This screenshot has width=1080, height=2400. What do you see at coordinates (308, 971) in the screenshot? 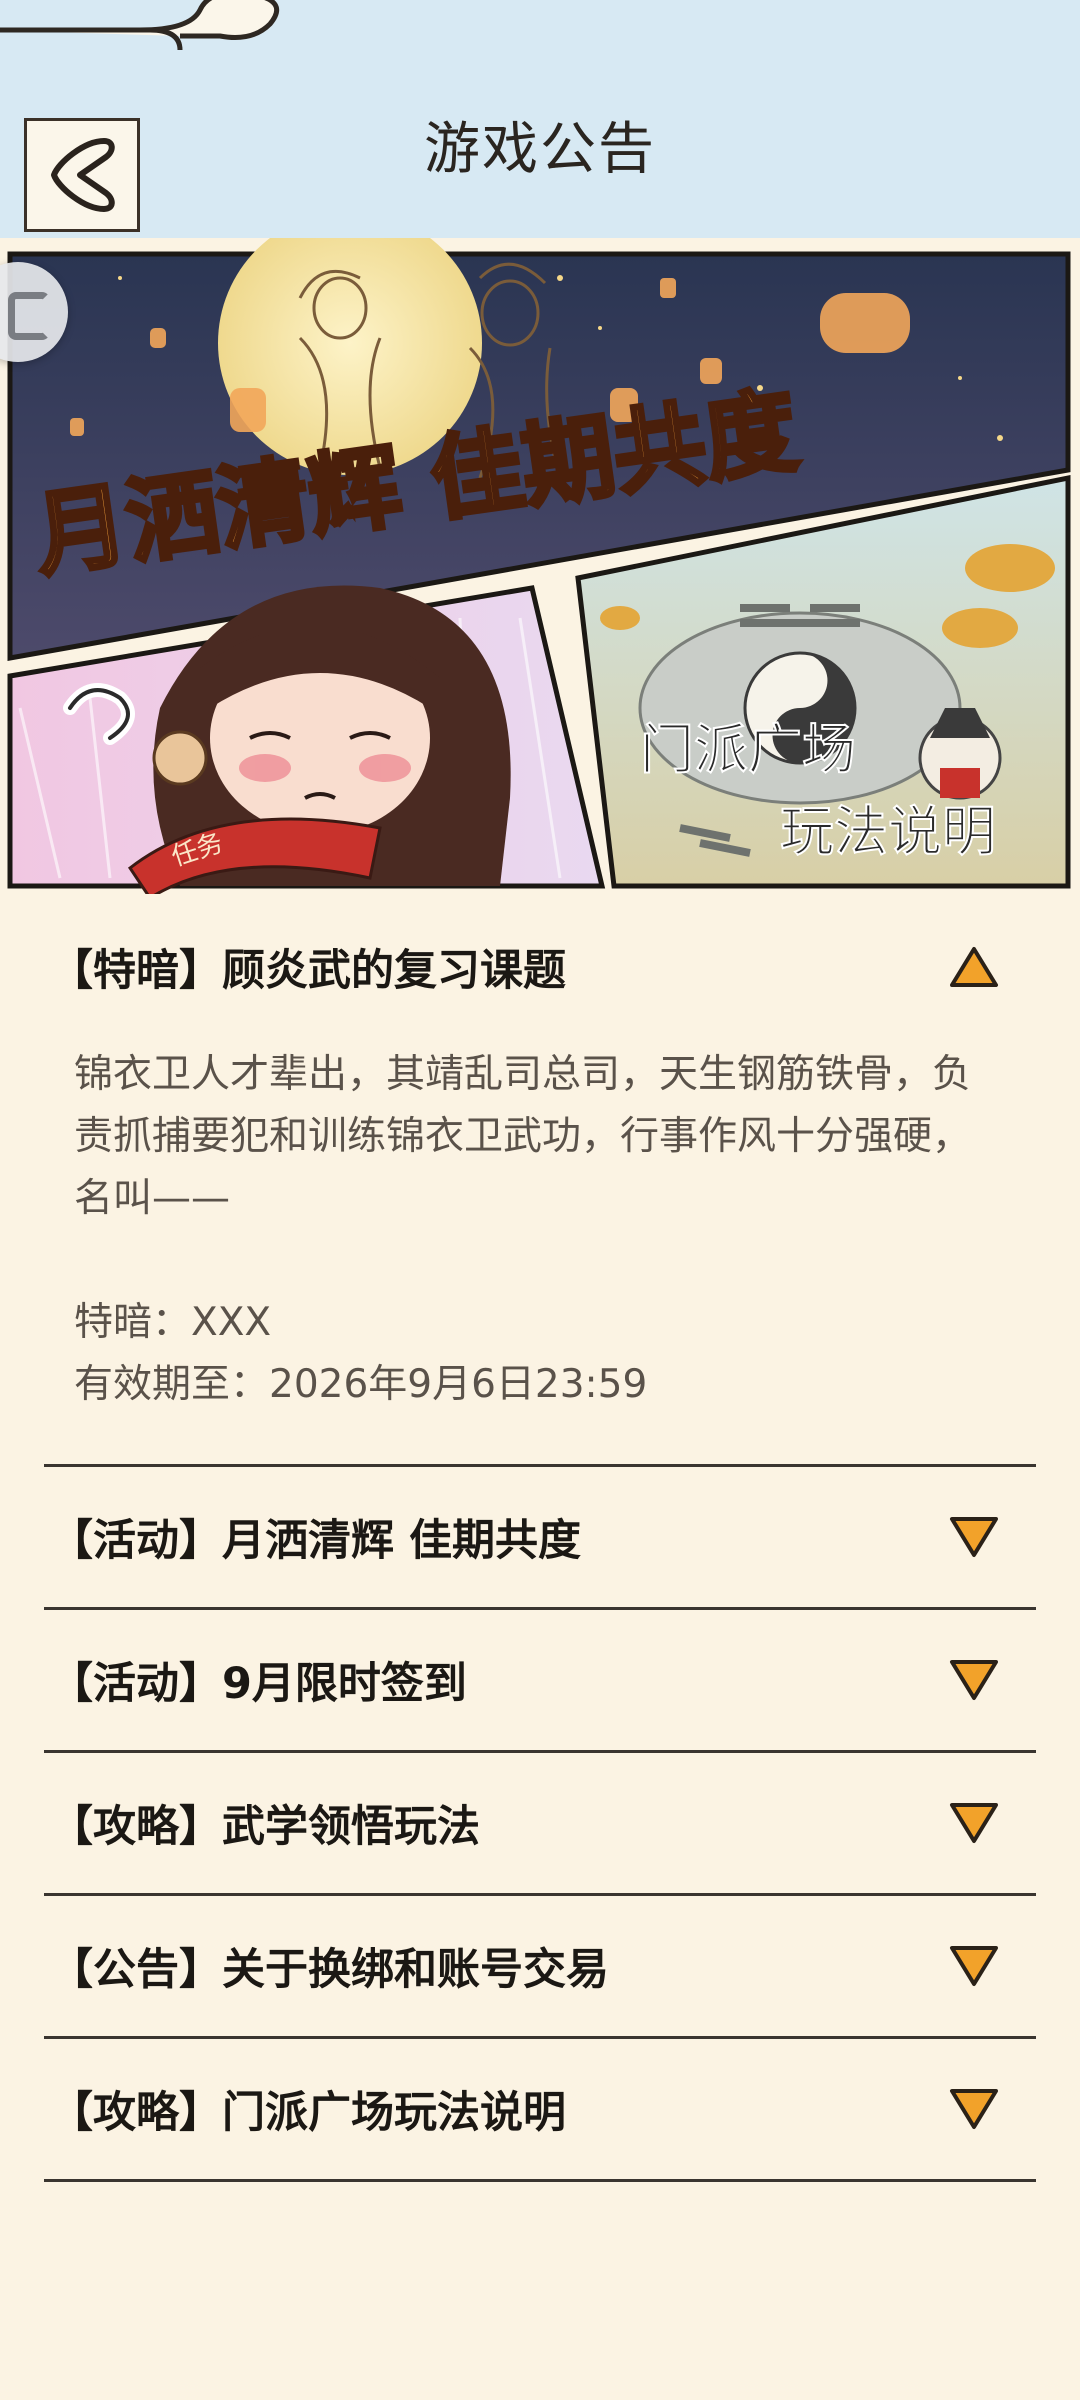
I see `notice-title: 【特暗】顾炎武的复习课题` at bounding box center [308, 971].